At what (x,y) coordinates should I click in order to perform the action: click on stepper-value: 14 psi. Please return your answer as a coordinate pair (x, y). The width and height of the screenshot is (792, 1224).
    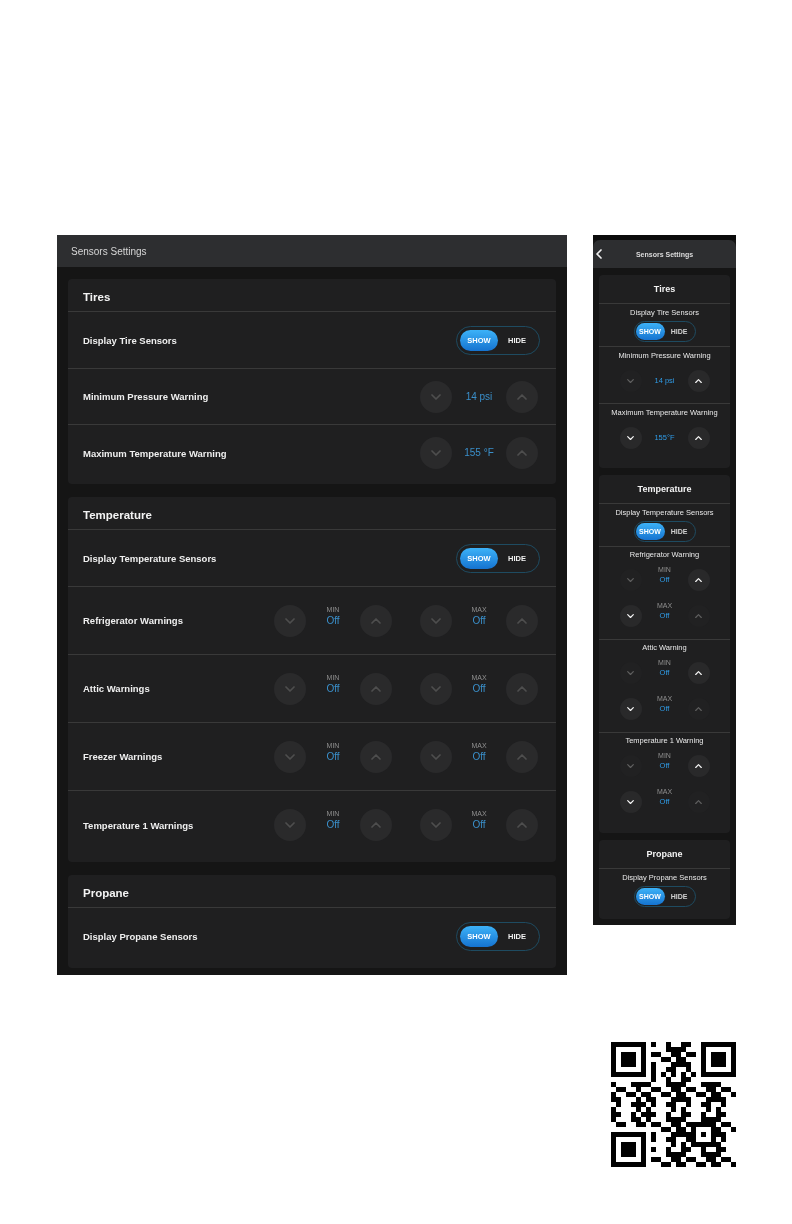
    Looking at the image, I should click on (479, 396).